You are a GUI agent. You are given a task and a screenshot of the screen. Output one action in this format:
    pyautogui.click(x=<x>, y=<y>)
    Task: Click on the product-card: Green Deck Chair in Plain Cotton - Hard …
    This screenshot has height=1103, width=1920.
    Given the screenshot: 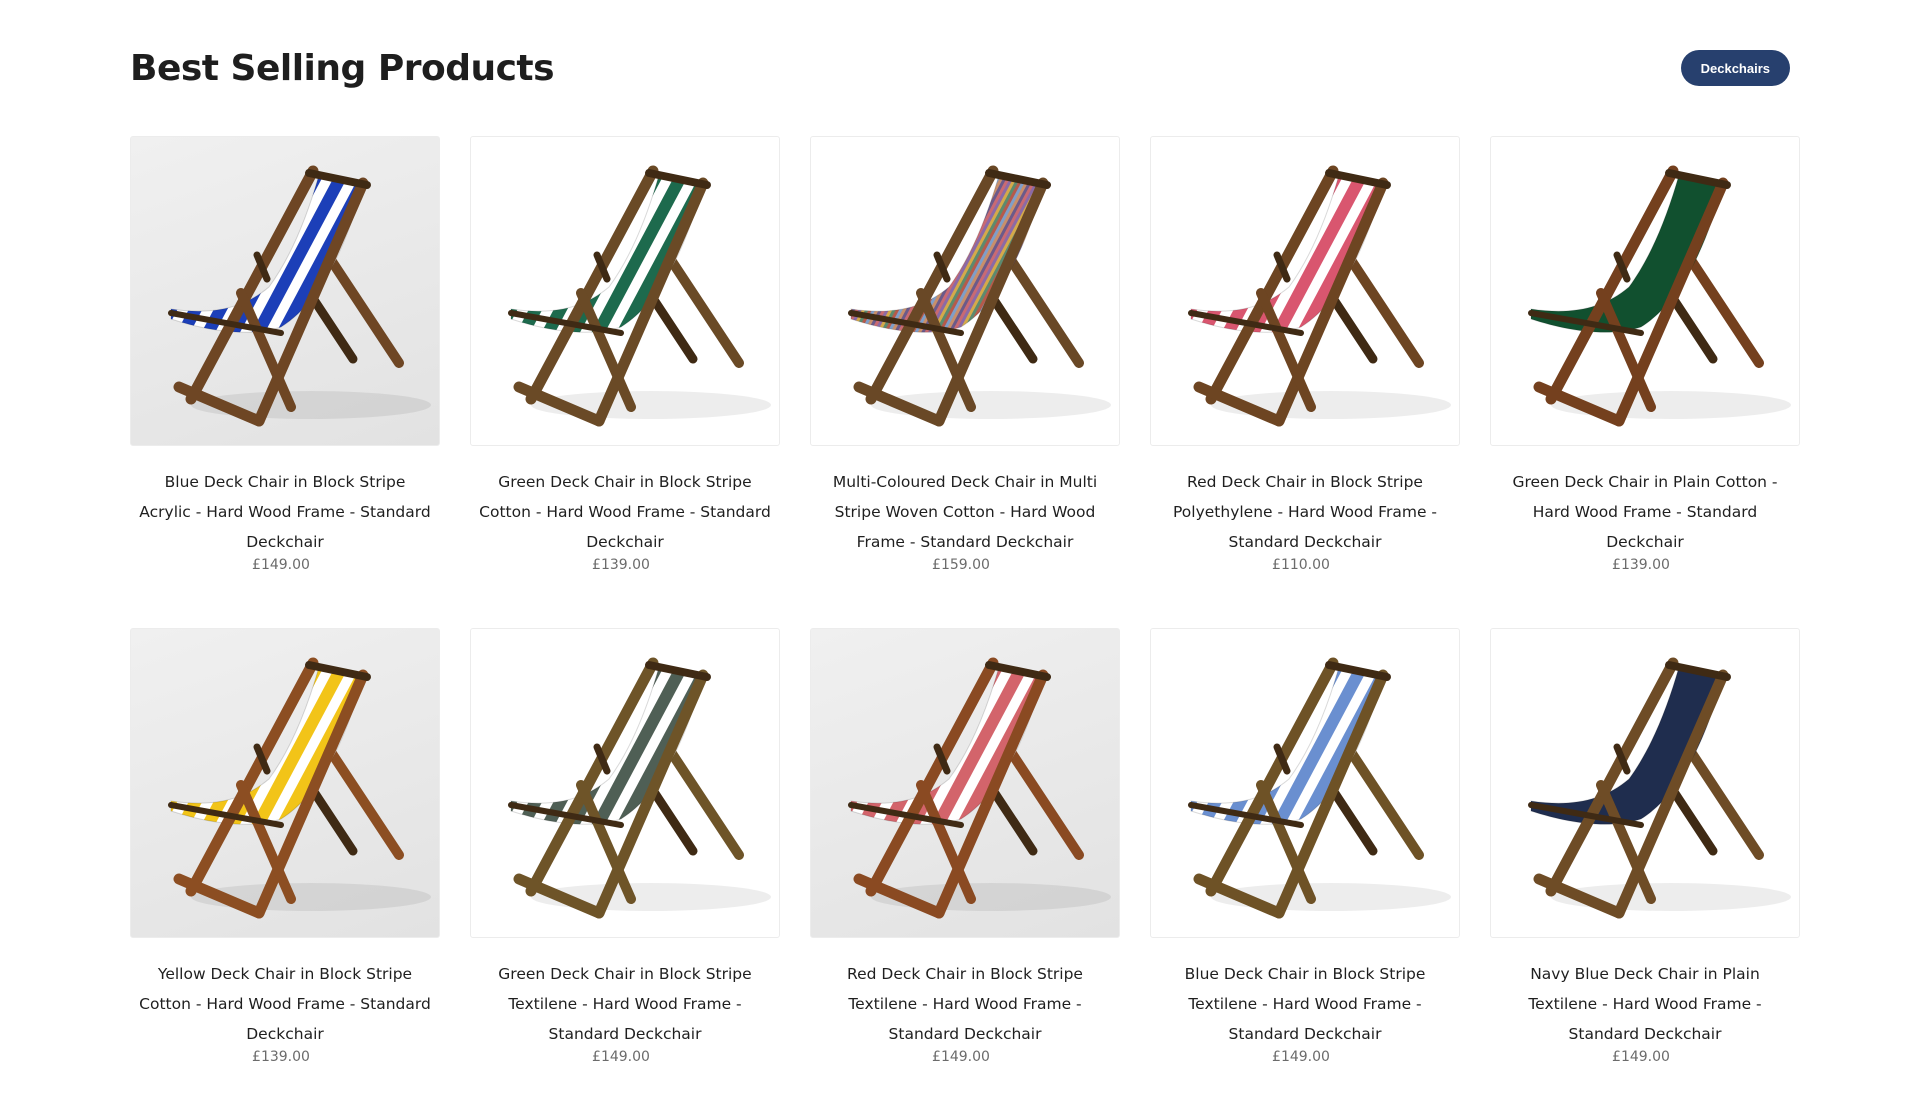 What is the action you would take?
    pyautogui.click(x=1645, y=363)
    